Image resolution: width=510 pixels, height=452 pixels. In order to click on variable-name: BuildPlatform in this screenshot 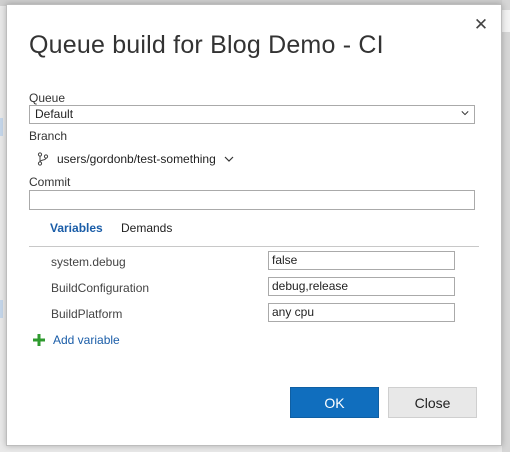, I will do `click(87, 314)`.